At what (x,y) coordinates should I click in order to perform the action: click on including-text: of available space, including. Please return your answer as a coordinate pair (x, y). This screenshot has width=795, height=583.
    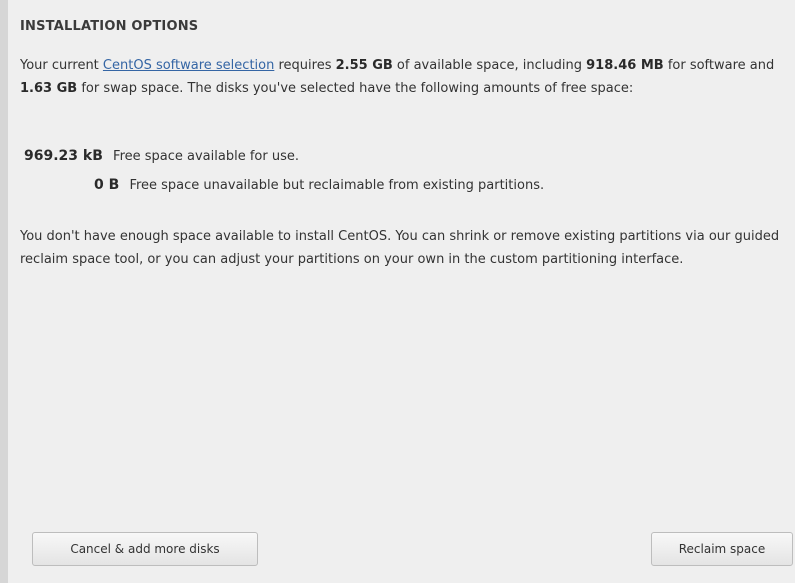
    Looking at the image, I should click on (489, 65).